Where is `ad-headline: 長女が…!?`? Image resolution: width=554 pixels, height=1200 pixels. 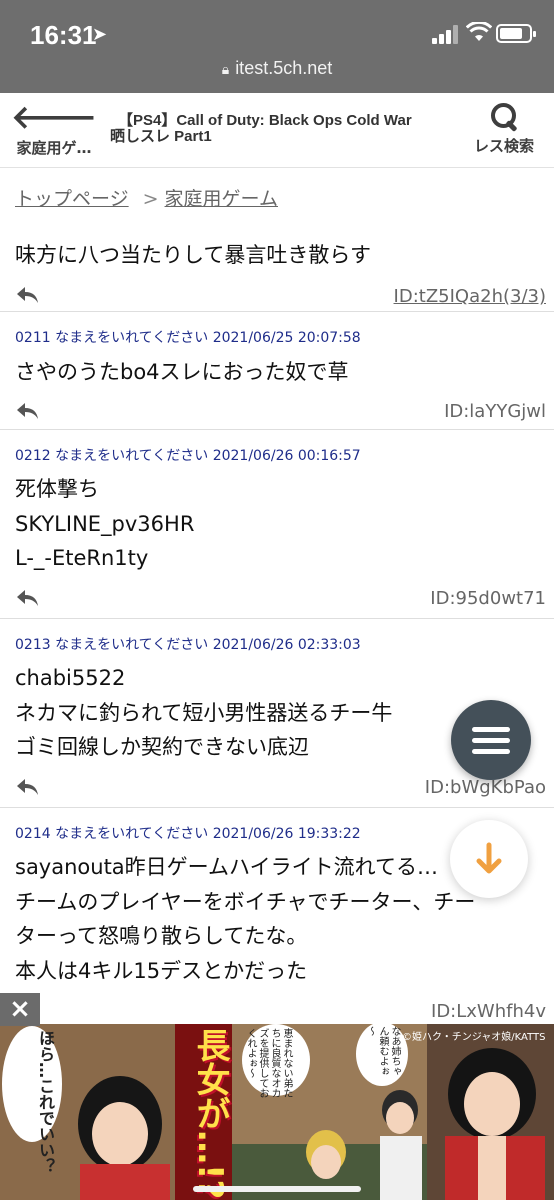 ad-headline: 長女が…!? is located at coordinates (210, 1114).